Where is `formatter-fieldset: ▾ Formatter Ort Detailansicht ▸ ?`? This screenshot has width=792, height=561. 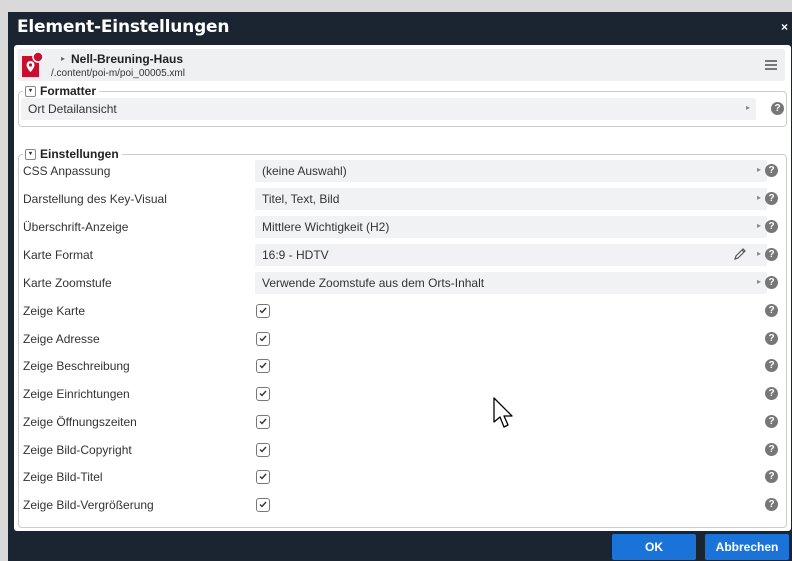
formatter-fieldset: ▾ Formatter Ort Detailansicht ▸ ? is located at coordinates (402, 105).